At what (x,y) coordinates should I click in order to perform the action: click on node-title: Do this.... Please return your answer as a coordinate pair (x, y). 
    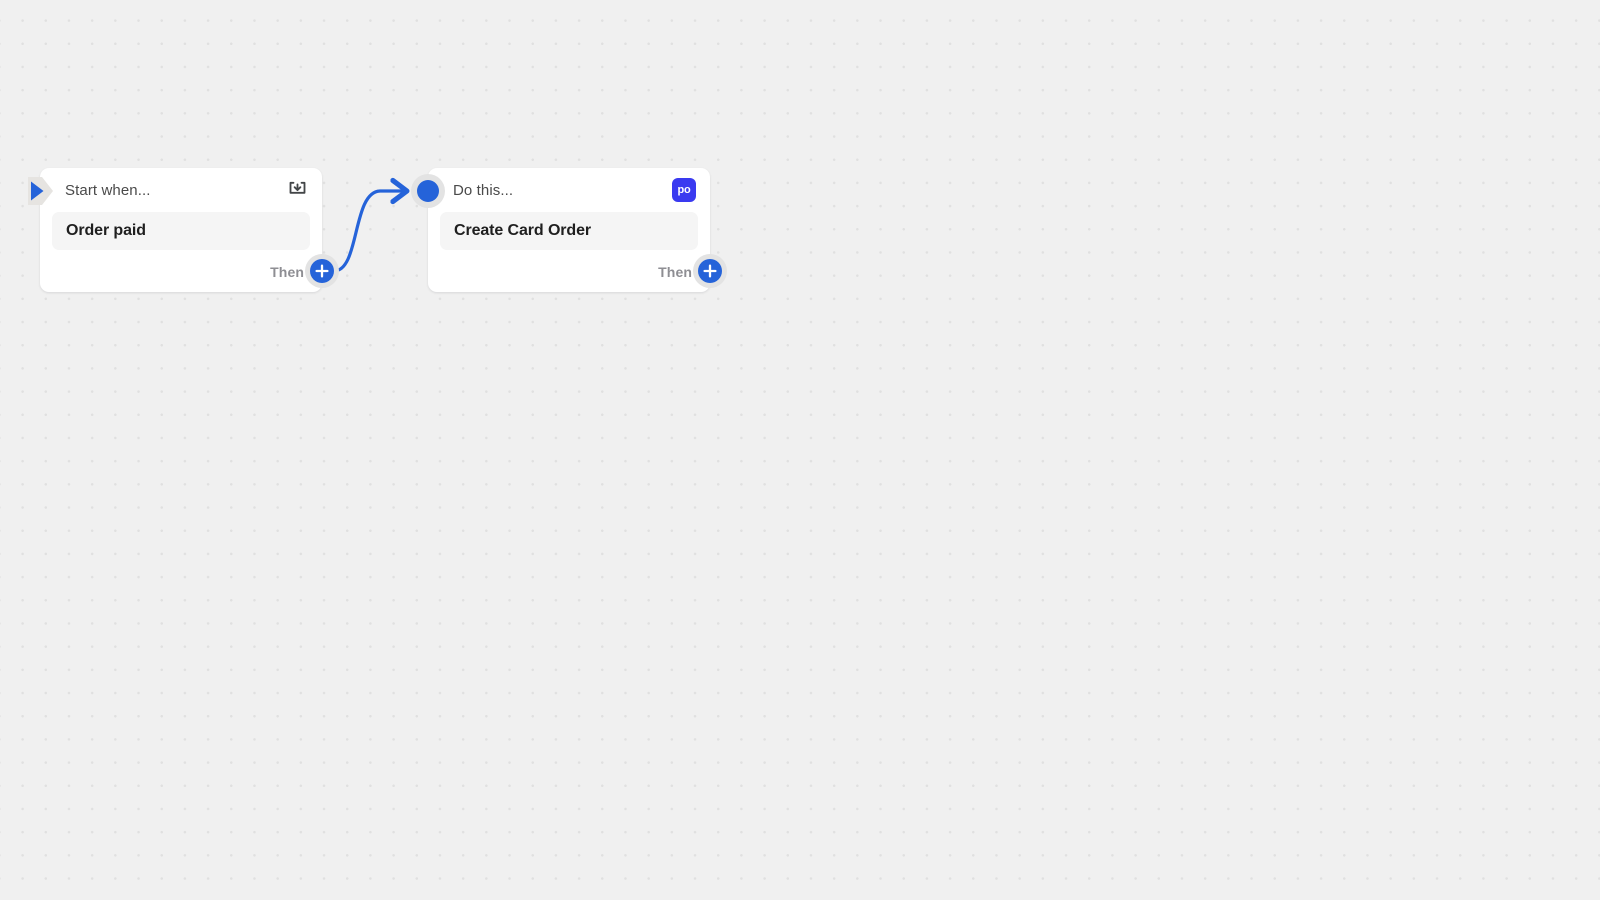
    Looking at the image, I should click on (483, 190).